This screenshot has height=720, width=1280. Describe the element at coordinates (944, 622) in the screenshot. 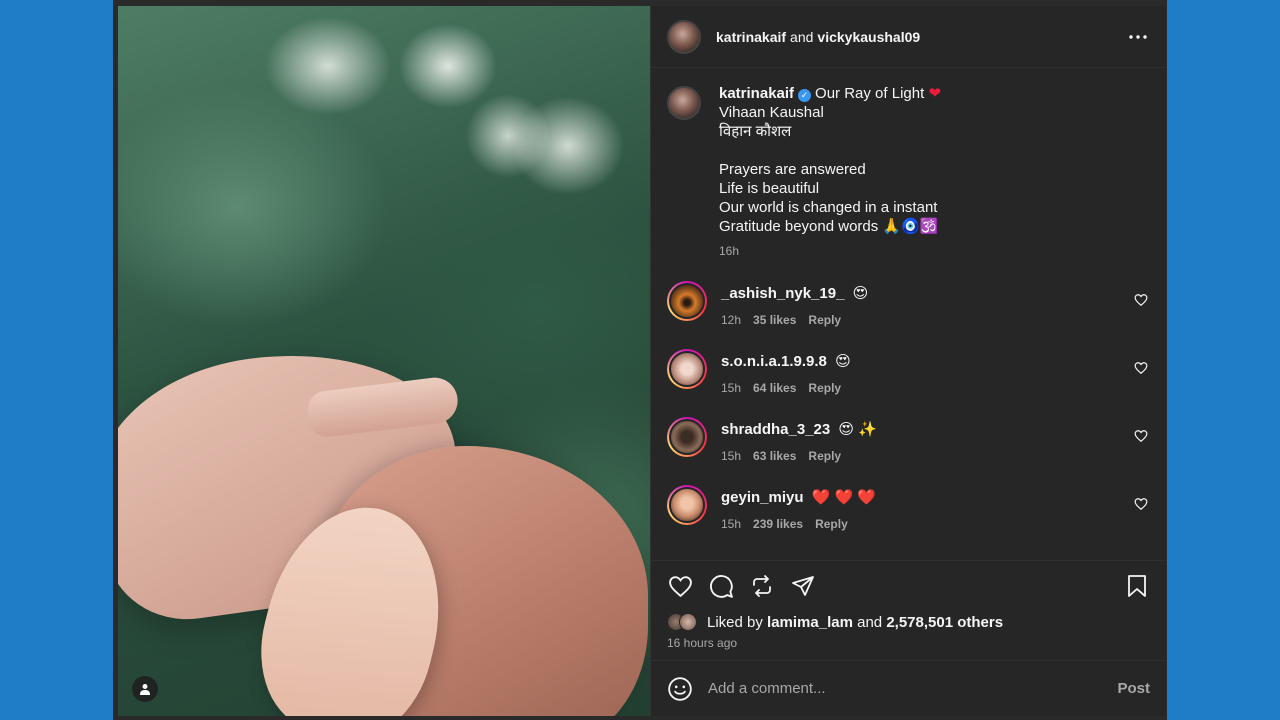

I see `likes-others: 2,578,501 others` at that location.